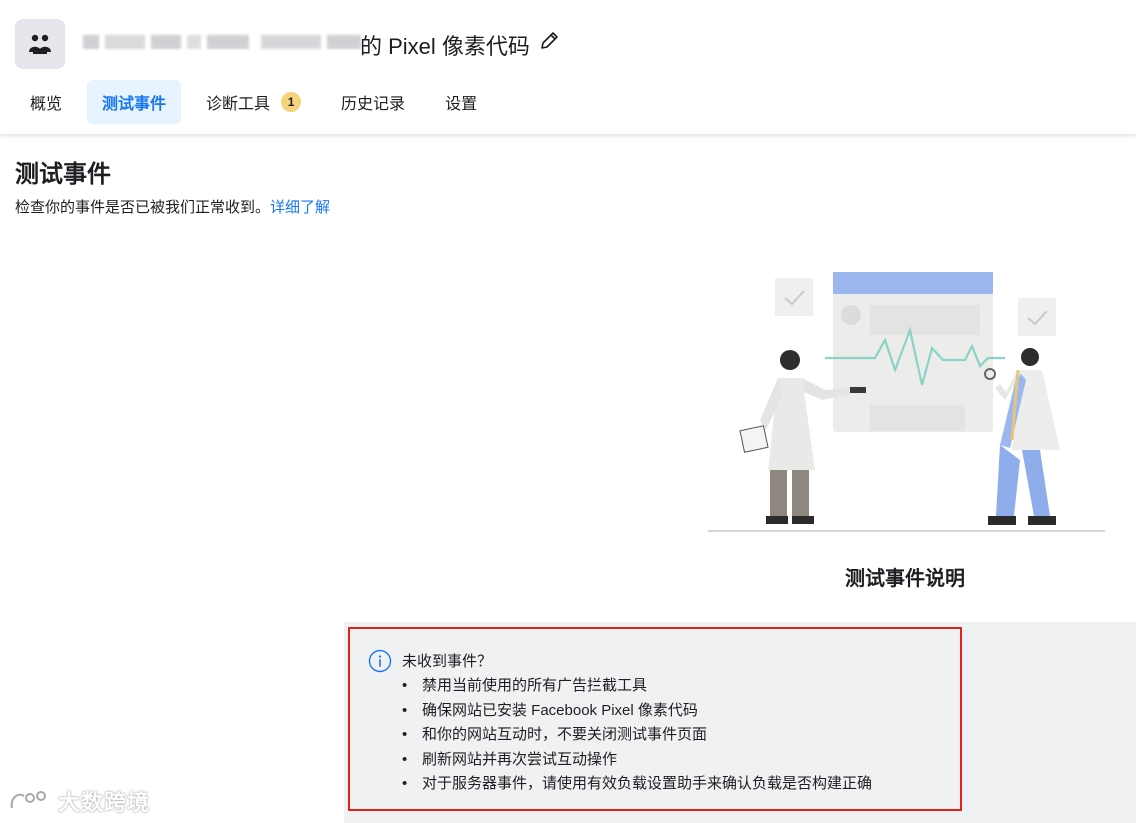  I want to click on tab-label: 概览, so click(46, 104).